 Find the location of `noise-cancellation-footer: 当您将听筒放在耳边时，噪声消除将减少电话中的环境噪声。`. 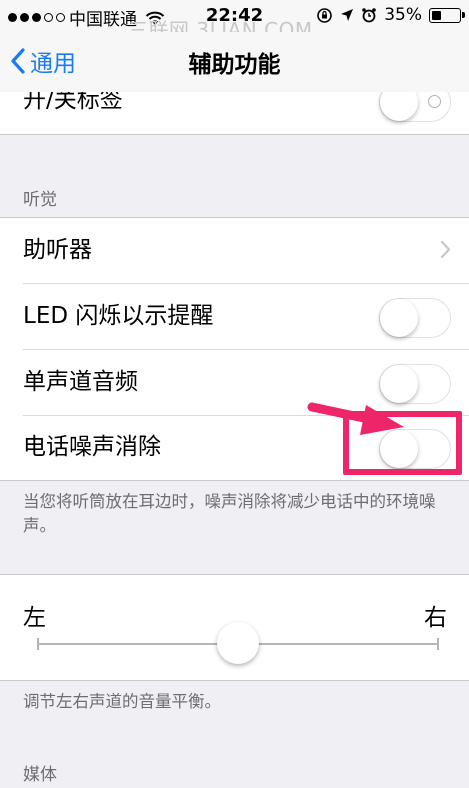

noise-cancellation-footer: 当您将听筒放在耳边时，噪声消除将减少电话中的环境噪声。 is located at coordinates (229, 513).